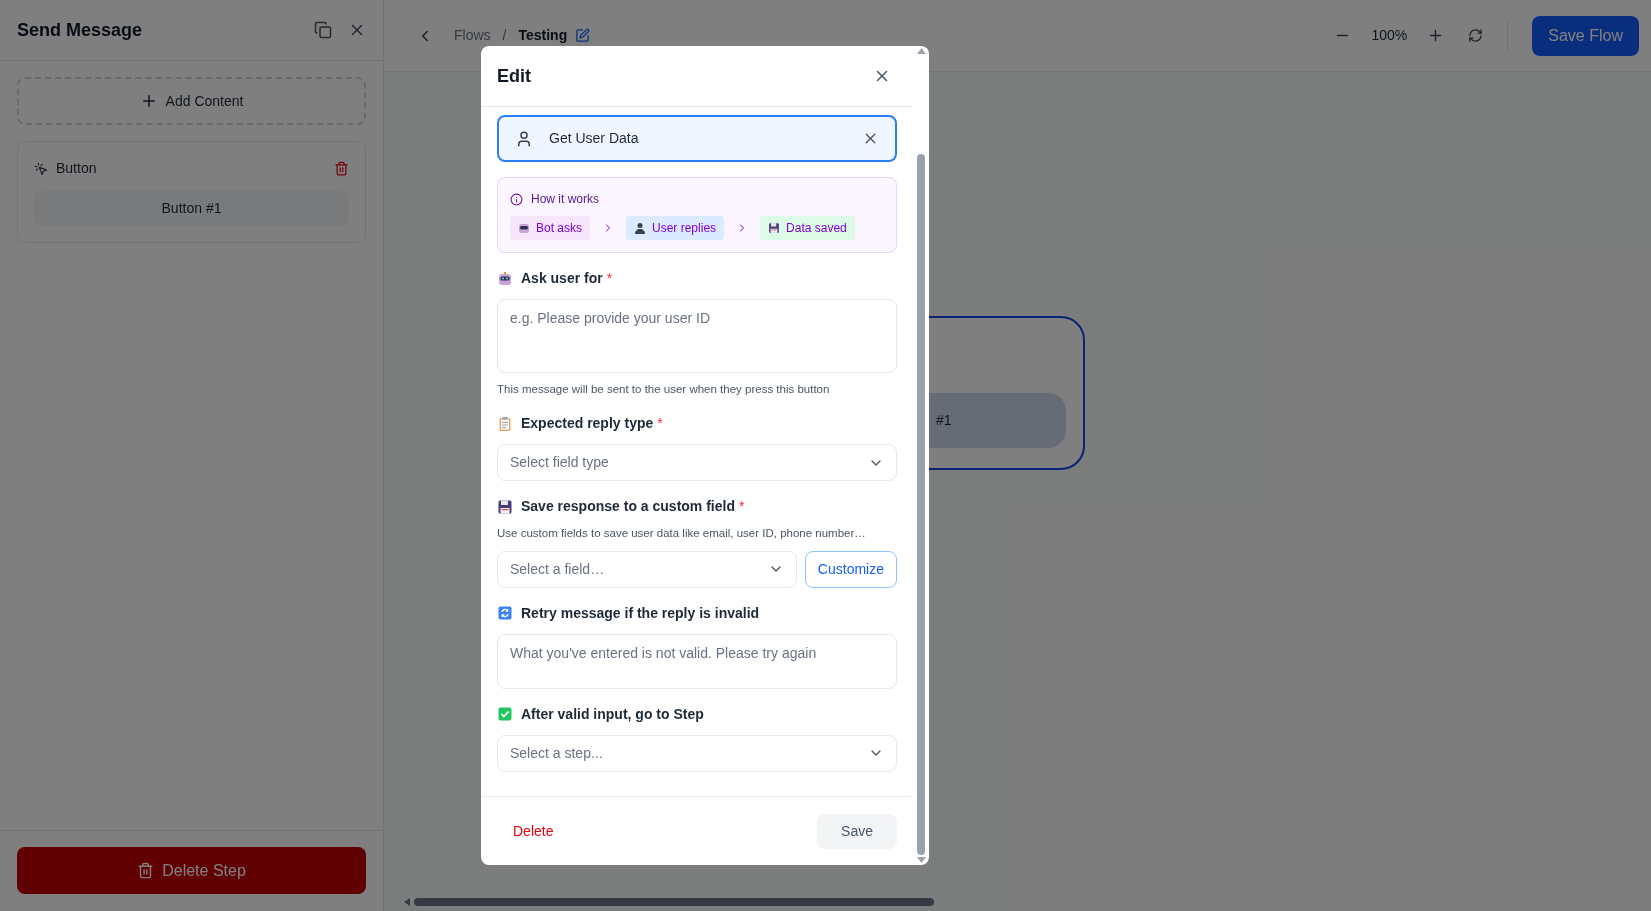 Image resolution: width=1651 pixels, height=911 pixels. I want to click on step-chip: User replies, so click(675, 228).